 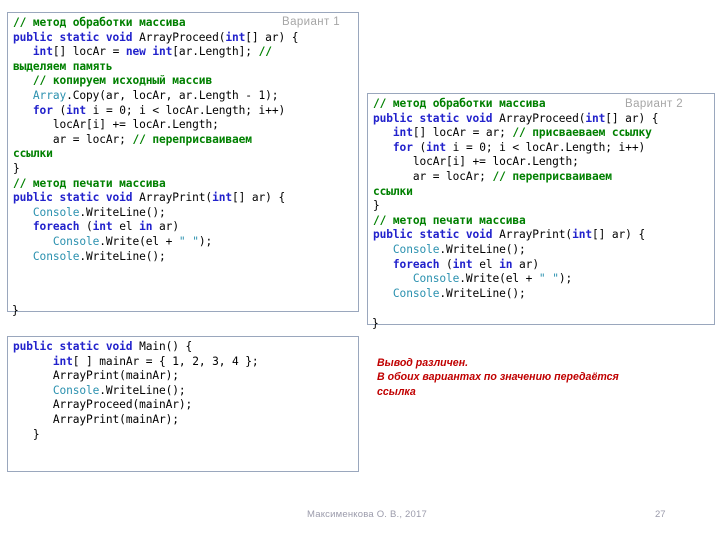 What do you see at coordinates (582, 133) in the screenshot?
I see `code-token: // присваеваем ссылку` at bounding box center [582, 133].